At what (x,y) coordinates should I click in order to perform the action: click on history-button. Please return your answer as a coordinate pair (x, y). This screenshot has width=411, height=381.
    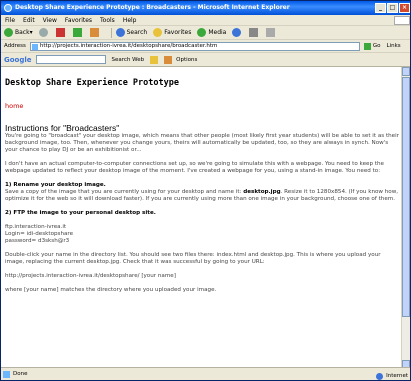
    Looking at the image, I should click on (237, 32).